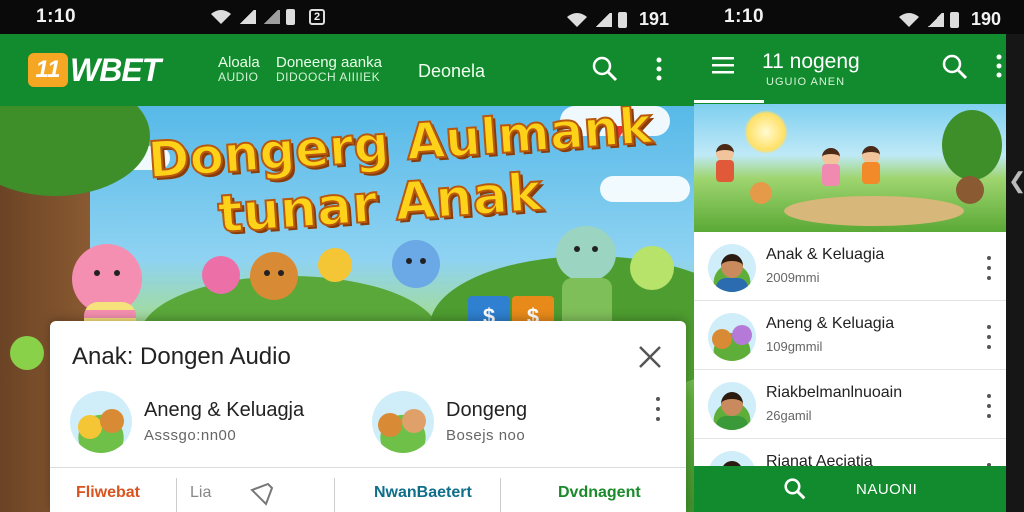 The image size is (1024, 512). What do you see at coordinates (972, 145) in the screenshot?
I see `tree` at bounding box center [972, 145].